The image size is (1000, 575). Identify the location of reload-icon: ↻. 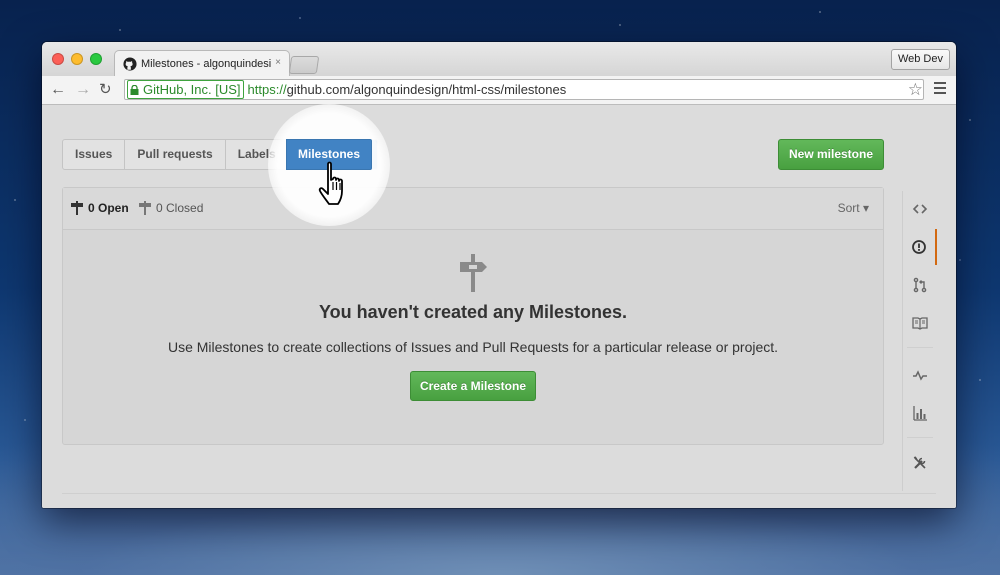
(105, 90).